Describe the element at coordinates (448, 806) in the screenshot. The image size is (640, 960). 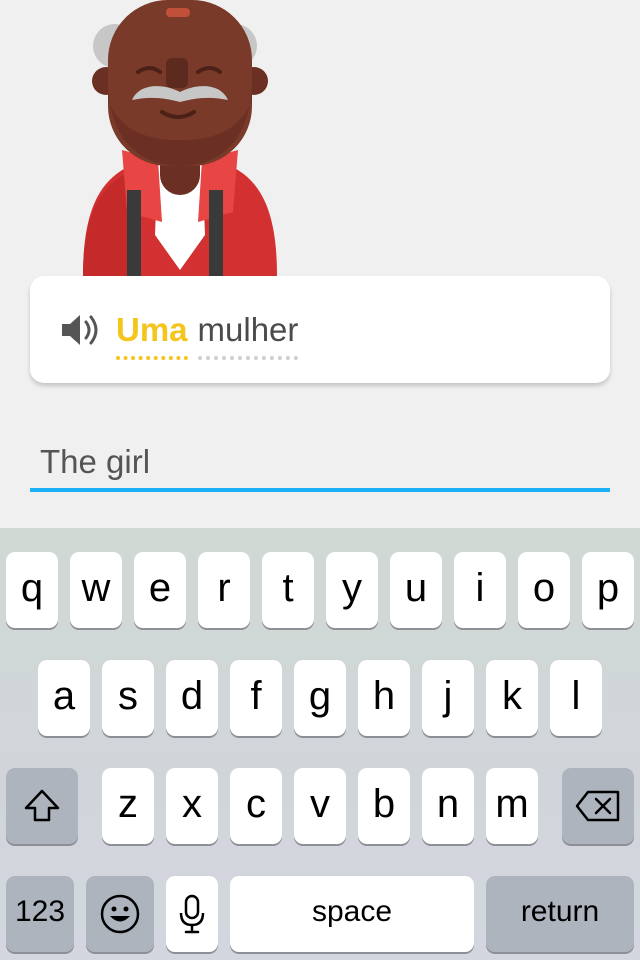
I see `key-n: n` at that location.